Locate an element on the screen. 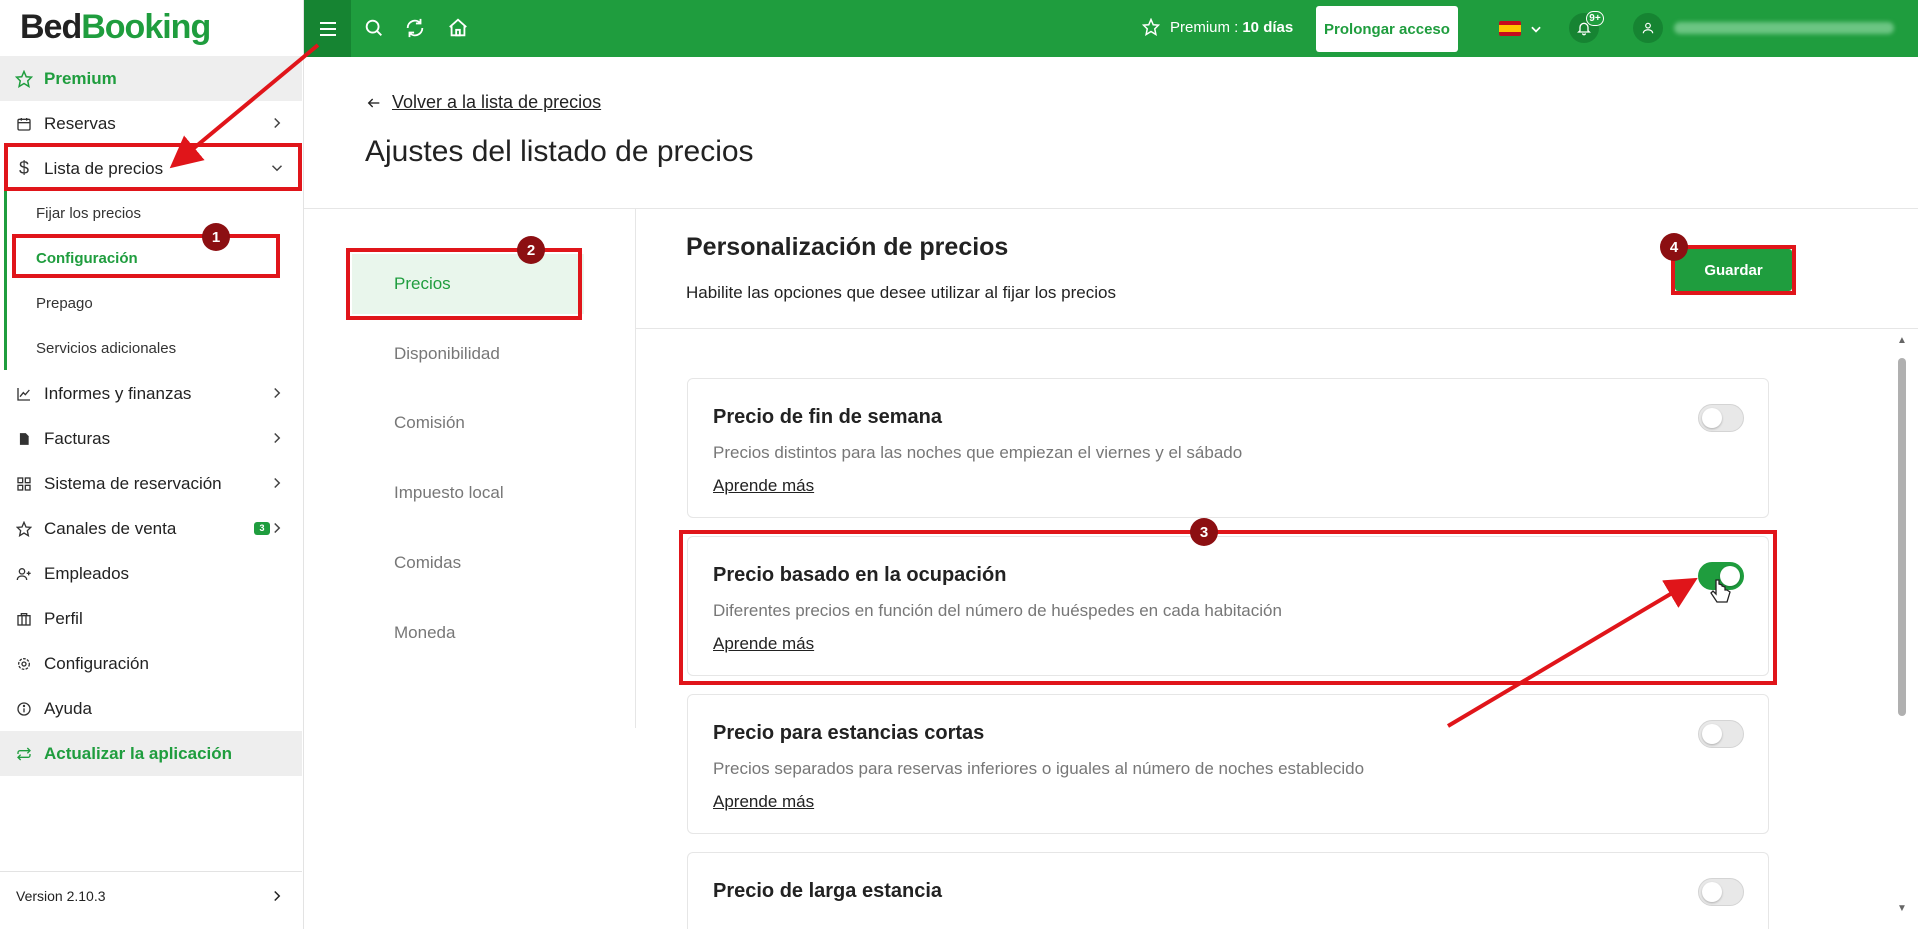  tab-label: Disponibilidad is located at coordinates (447, 353).